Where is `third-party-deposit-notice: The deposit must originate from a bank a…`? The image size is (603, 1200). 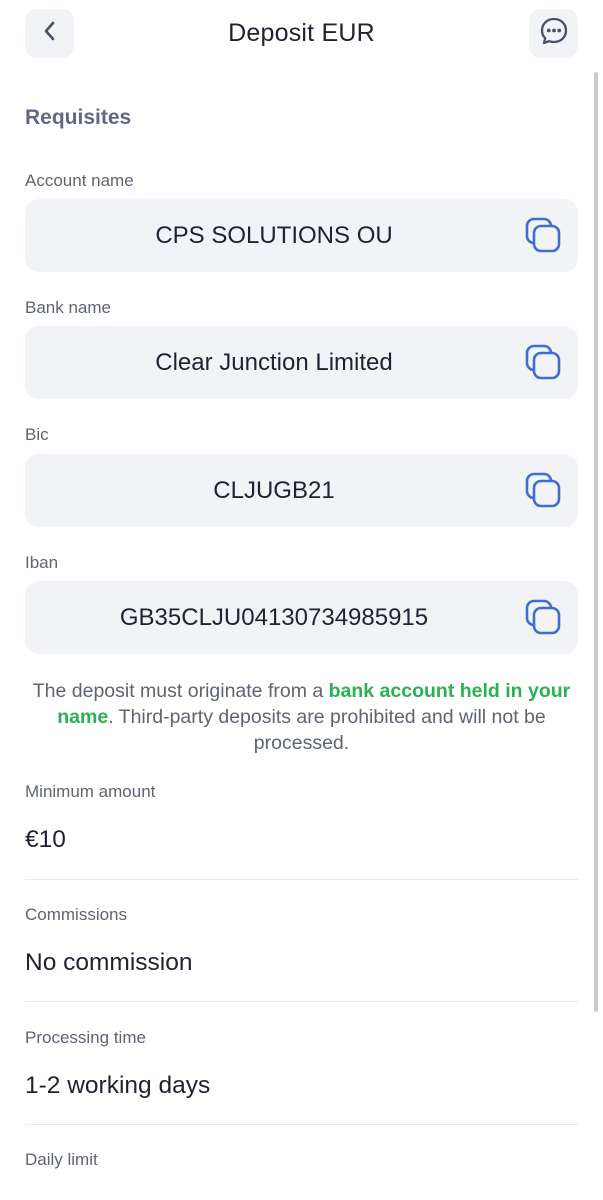 third-party-deposit-notice: The deposit must originate from a bank a… is located at coordinates (301, 717).